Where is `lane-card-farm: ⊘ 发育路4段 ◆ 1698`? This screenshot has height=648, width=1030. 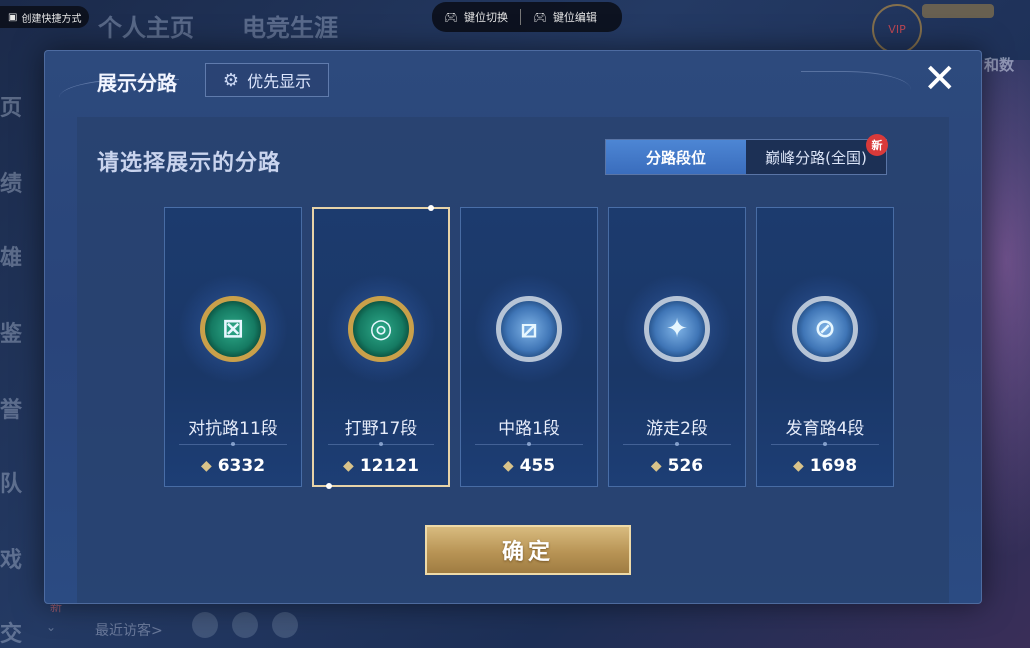 lane-card-farm: ⊘ 发育路4段 ◆ 1698 is located at coordinates (825, 347).